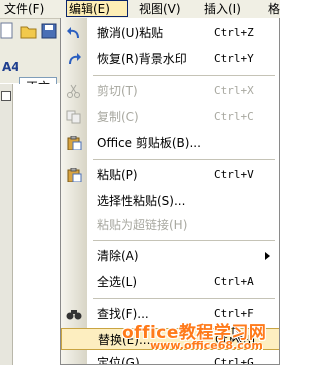  What do you see at coordinates (118, 256) in the screenshot?
I see `menu-item-label: 清除(A)` at bounding box center [118, 256].